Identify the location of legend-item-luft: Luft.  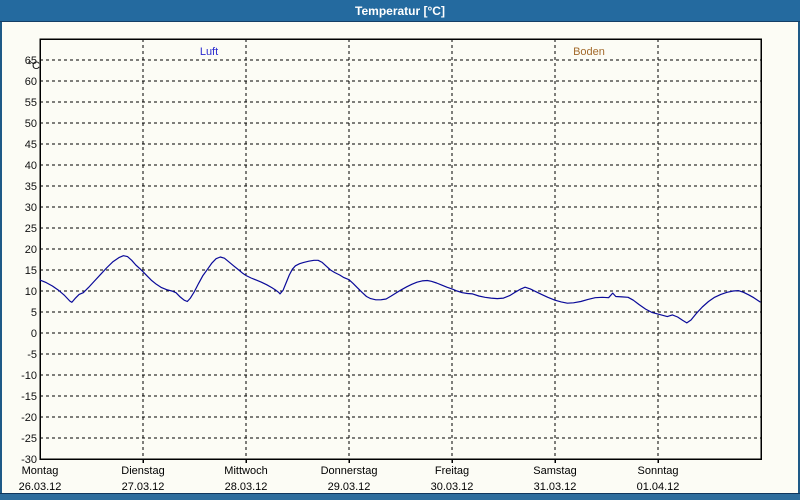
(209, 52).